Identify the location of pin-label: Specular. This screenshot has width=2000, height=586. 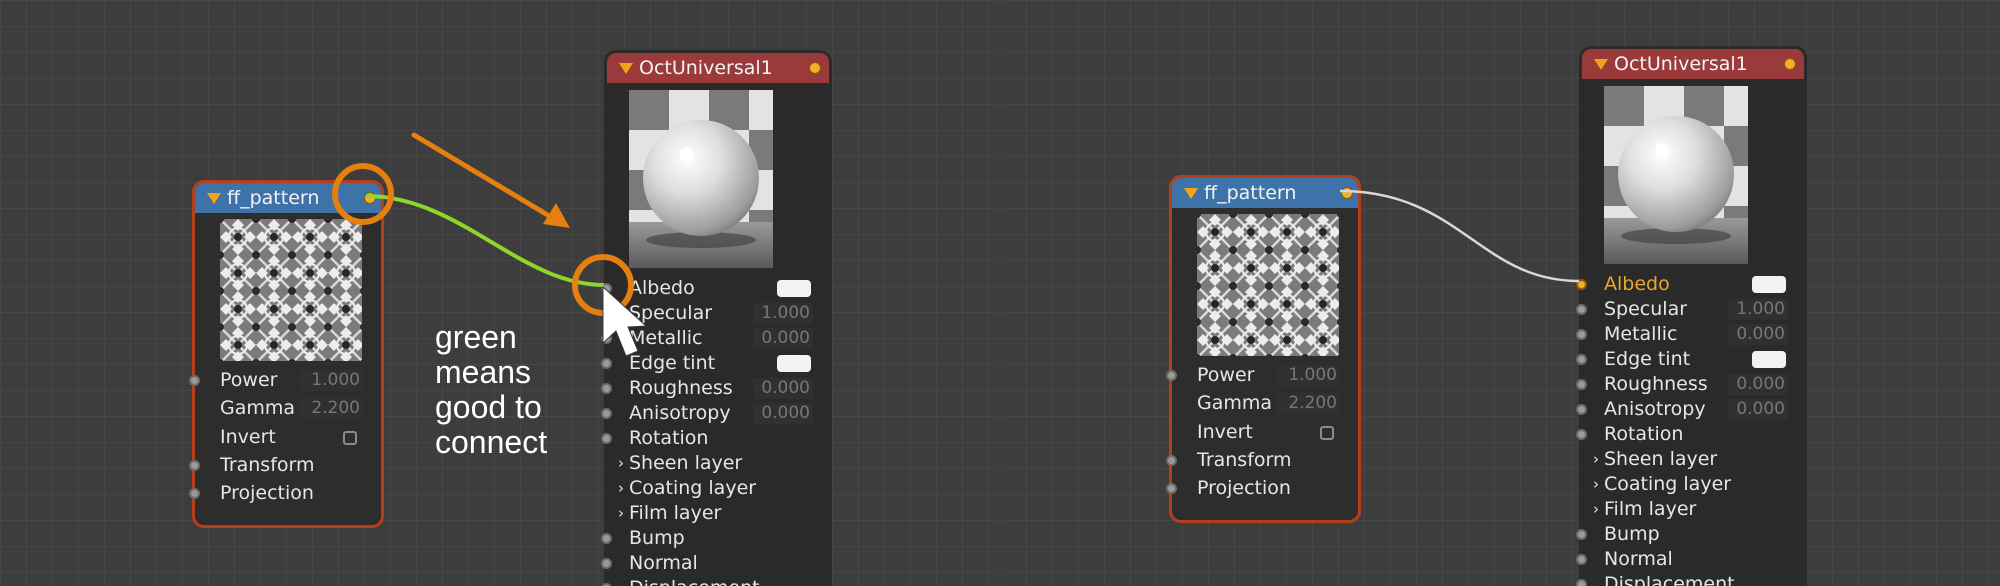
(1646, 309).